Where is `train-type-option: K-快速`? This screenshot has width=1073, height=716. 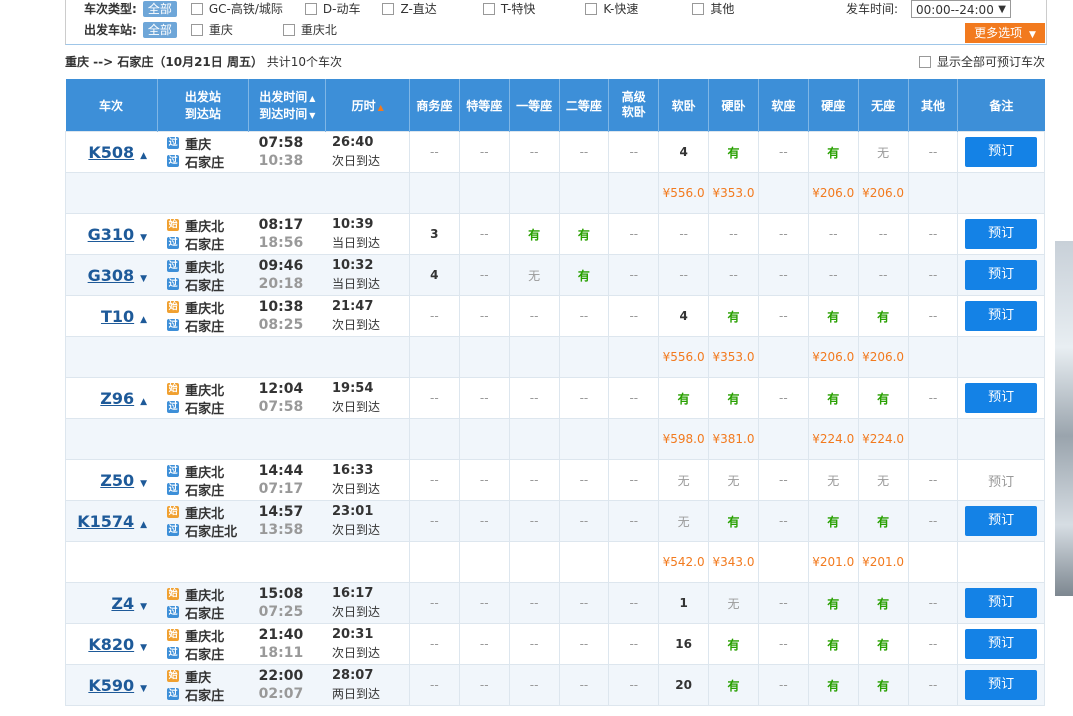
train-type-option: K-快速 is located at coordinates (611, 9).